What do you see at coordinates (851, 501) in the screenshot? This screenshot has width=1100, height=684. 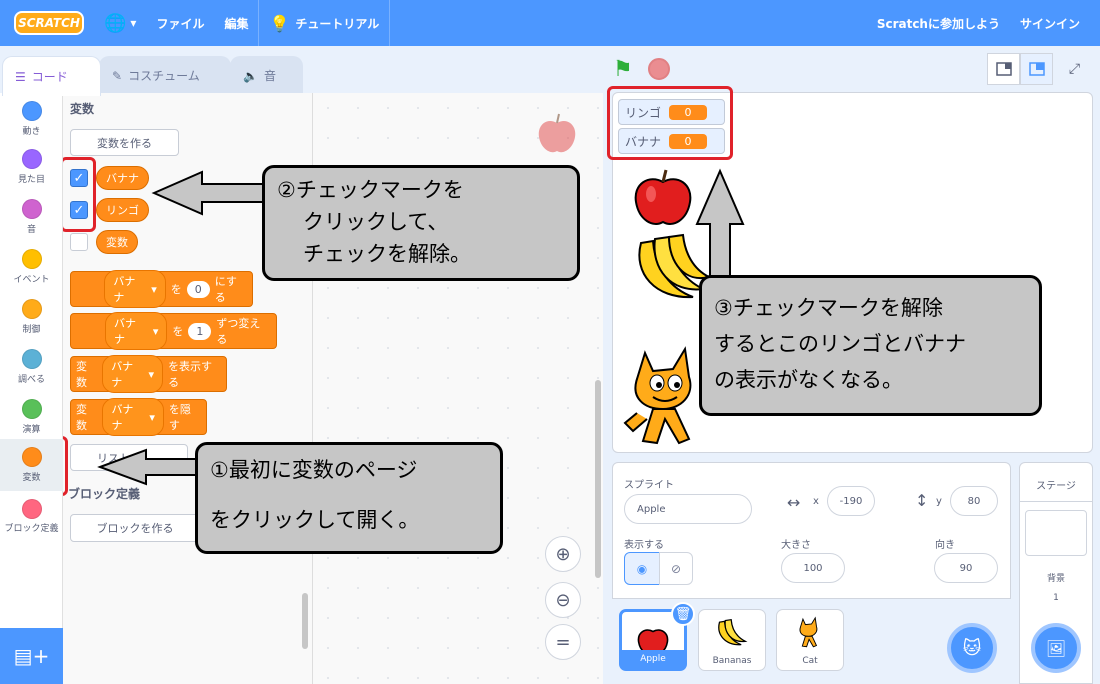 I see `x-field: -190` at bounding box center [851, 501].